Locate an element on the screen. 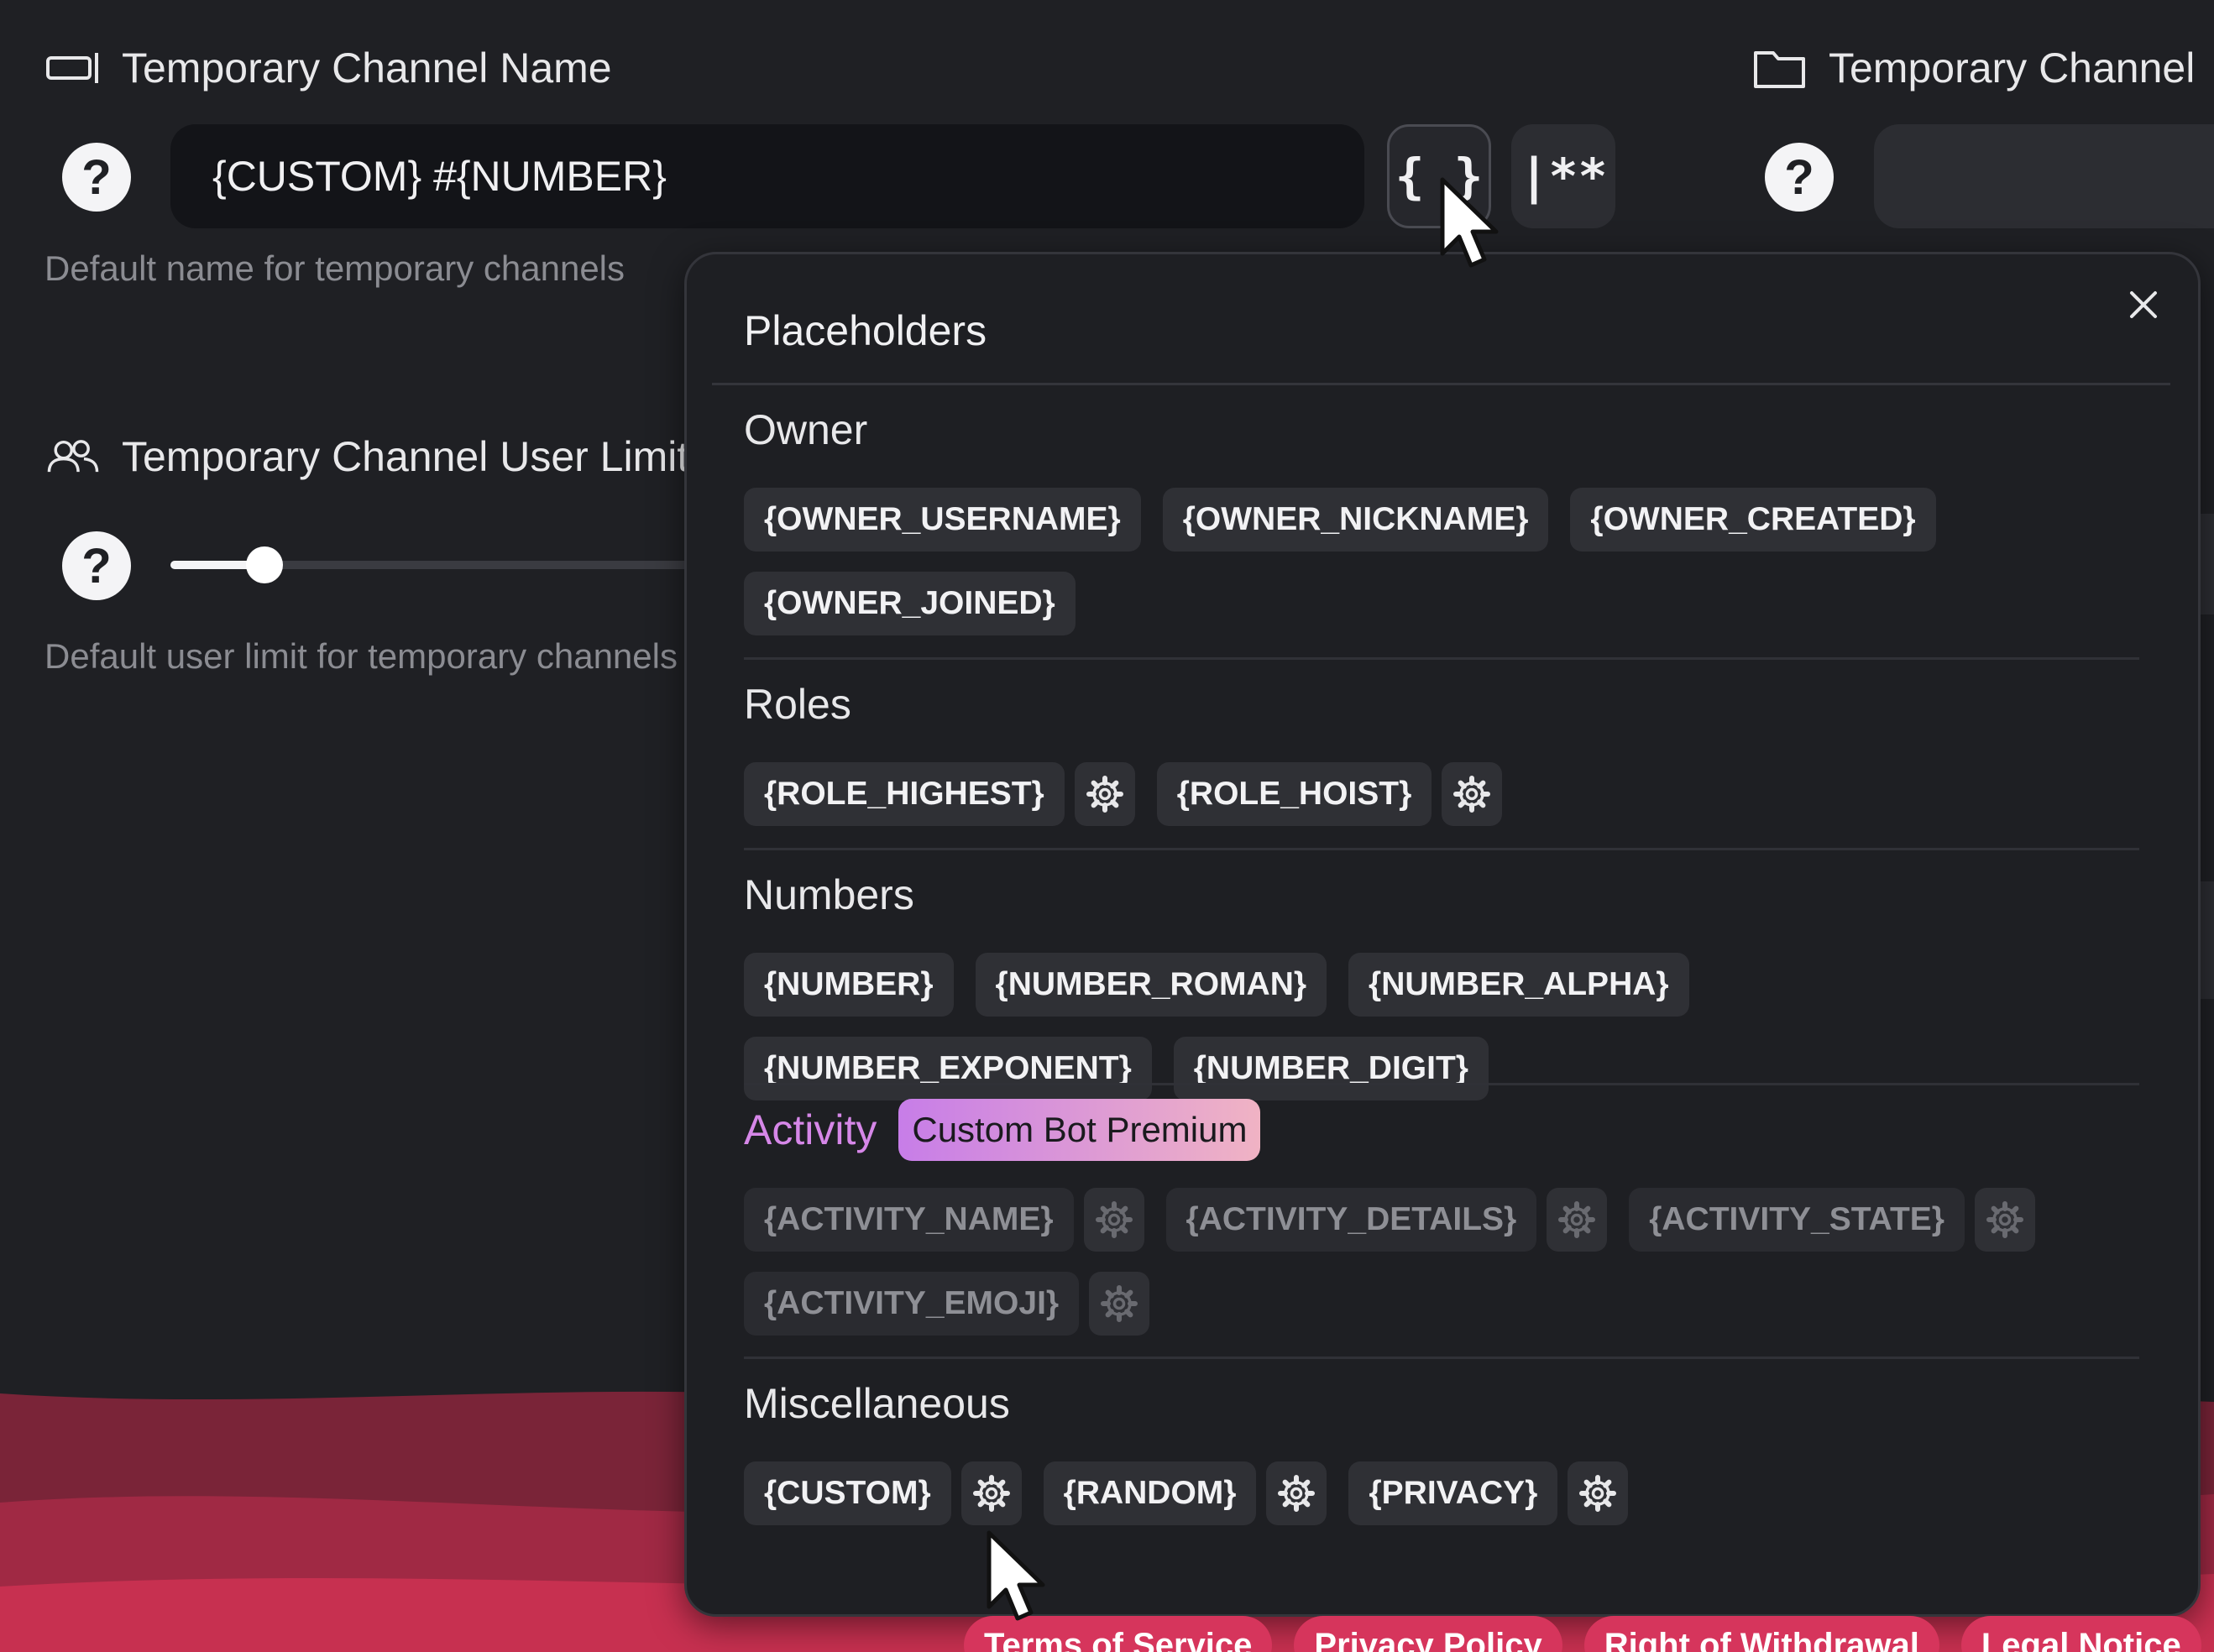 This screenshot has height=1652, width=2214. channel-name-title: Temporary Channel Name is located at coordinates (367, 67).